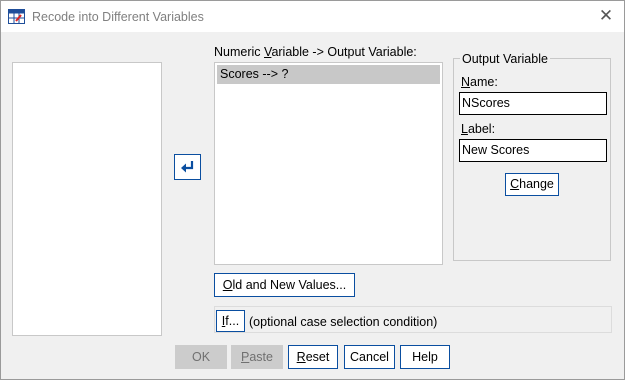  Describe the element at coordinates (479, 82) in the screenshot. I see `name-label: Name:` at that location.